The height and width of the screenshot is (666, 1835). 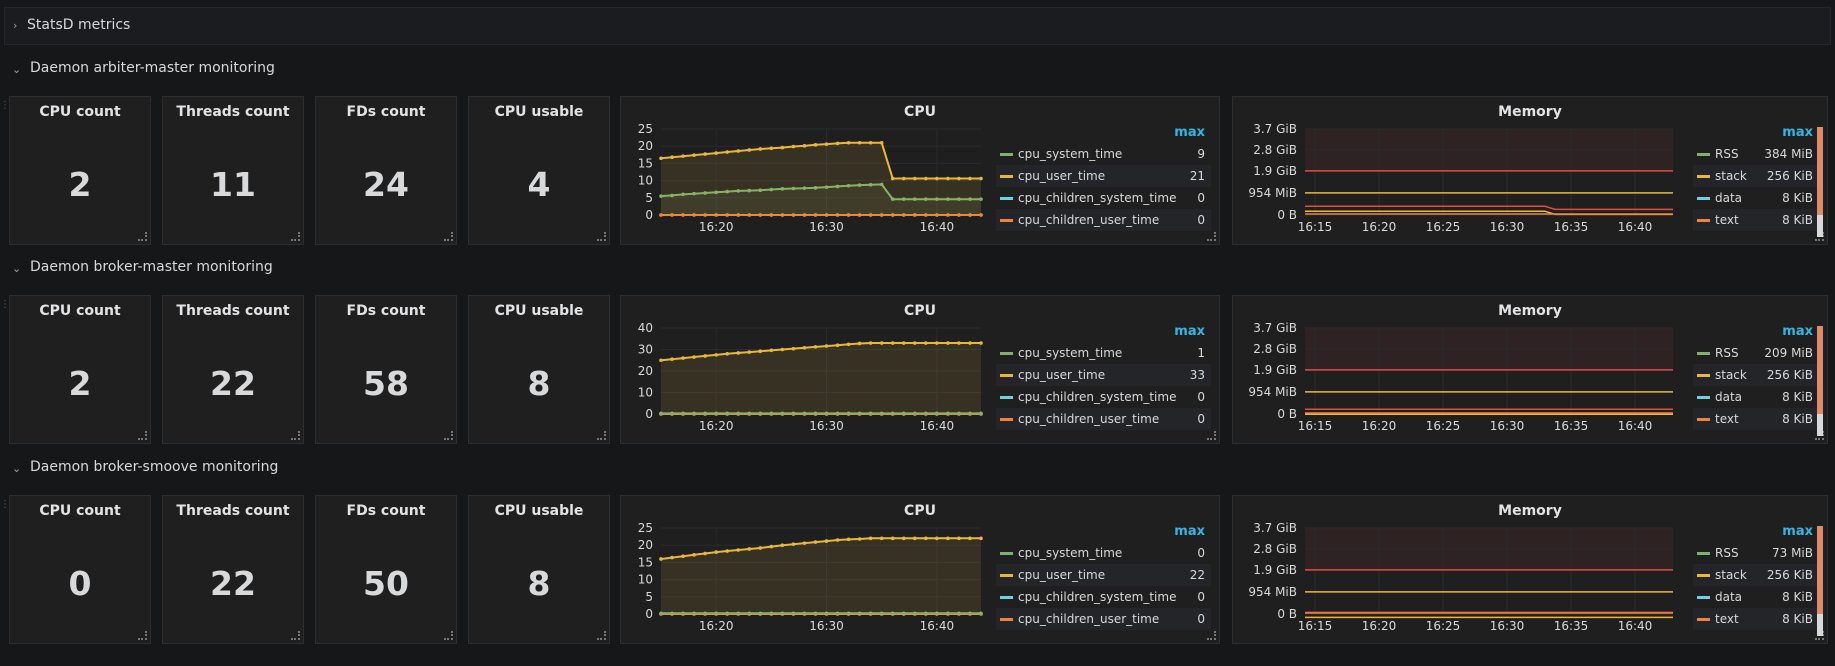 I want to click on y-tick-label: 1.9 GiB, so click(x=1275, y=370).